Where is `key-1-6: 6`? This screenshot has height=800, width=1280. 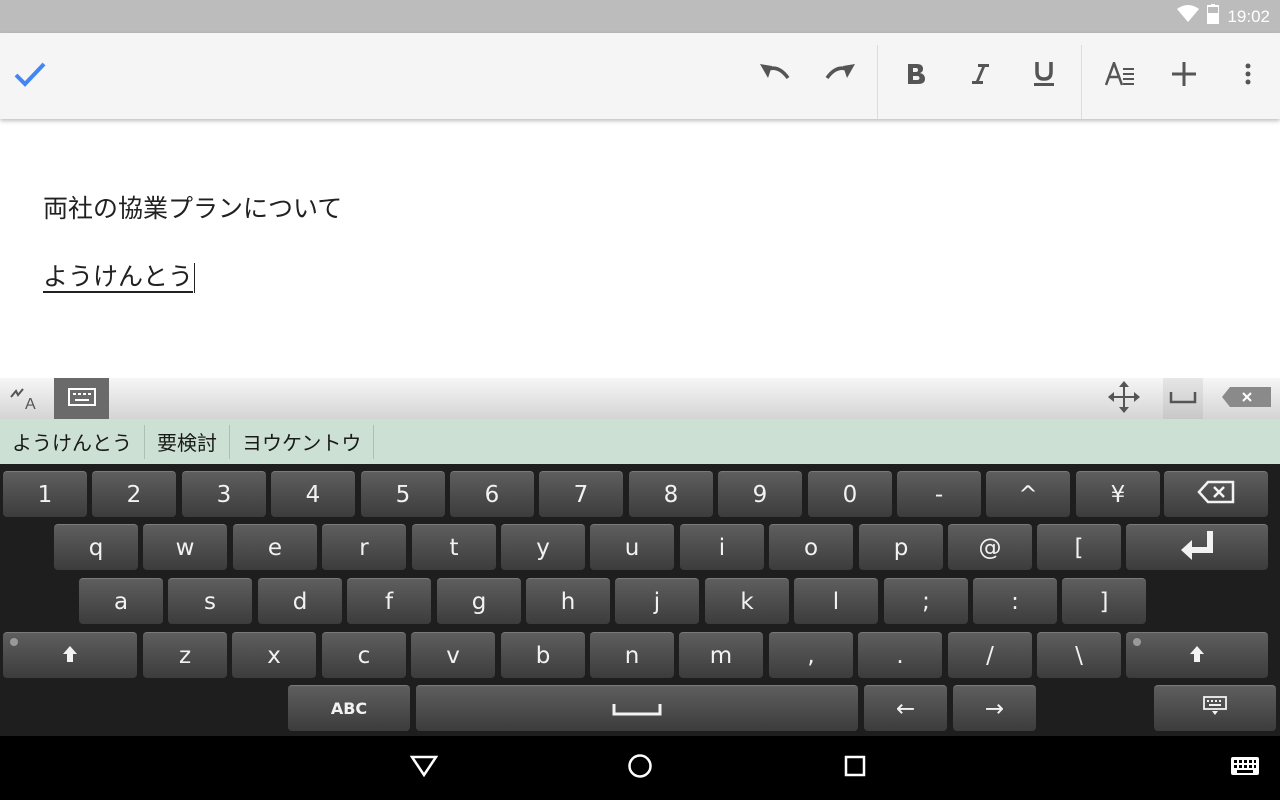
key-1-6: 6 is located at coordinates (492, 494).